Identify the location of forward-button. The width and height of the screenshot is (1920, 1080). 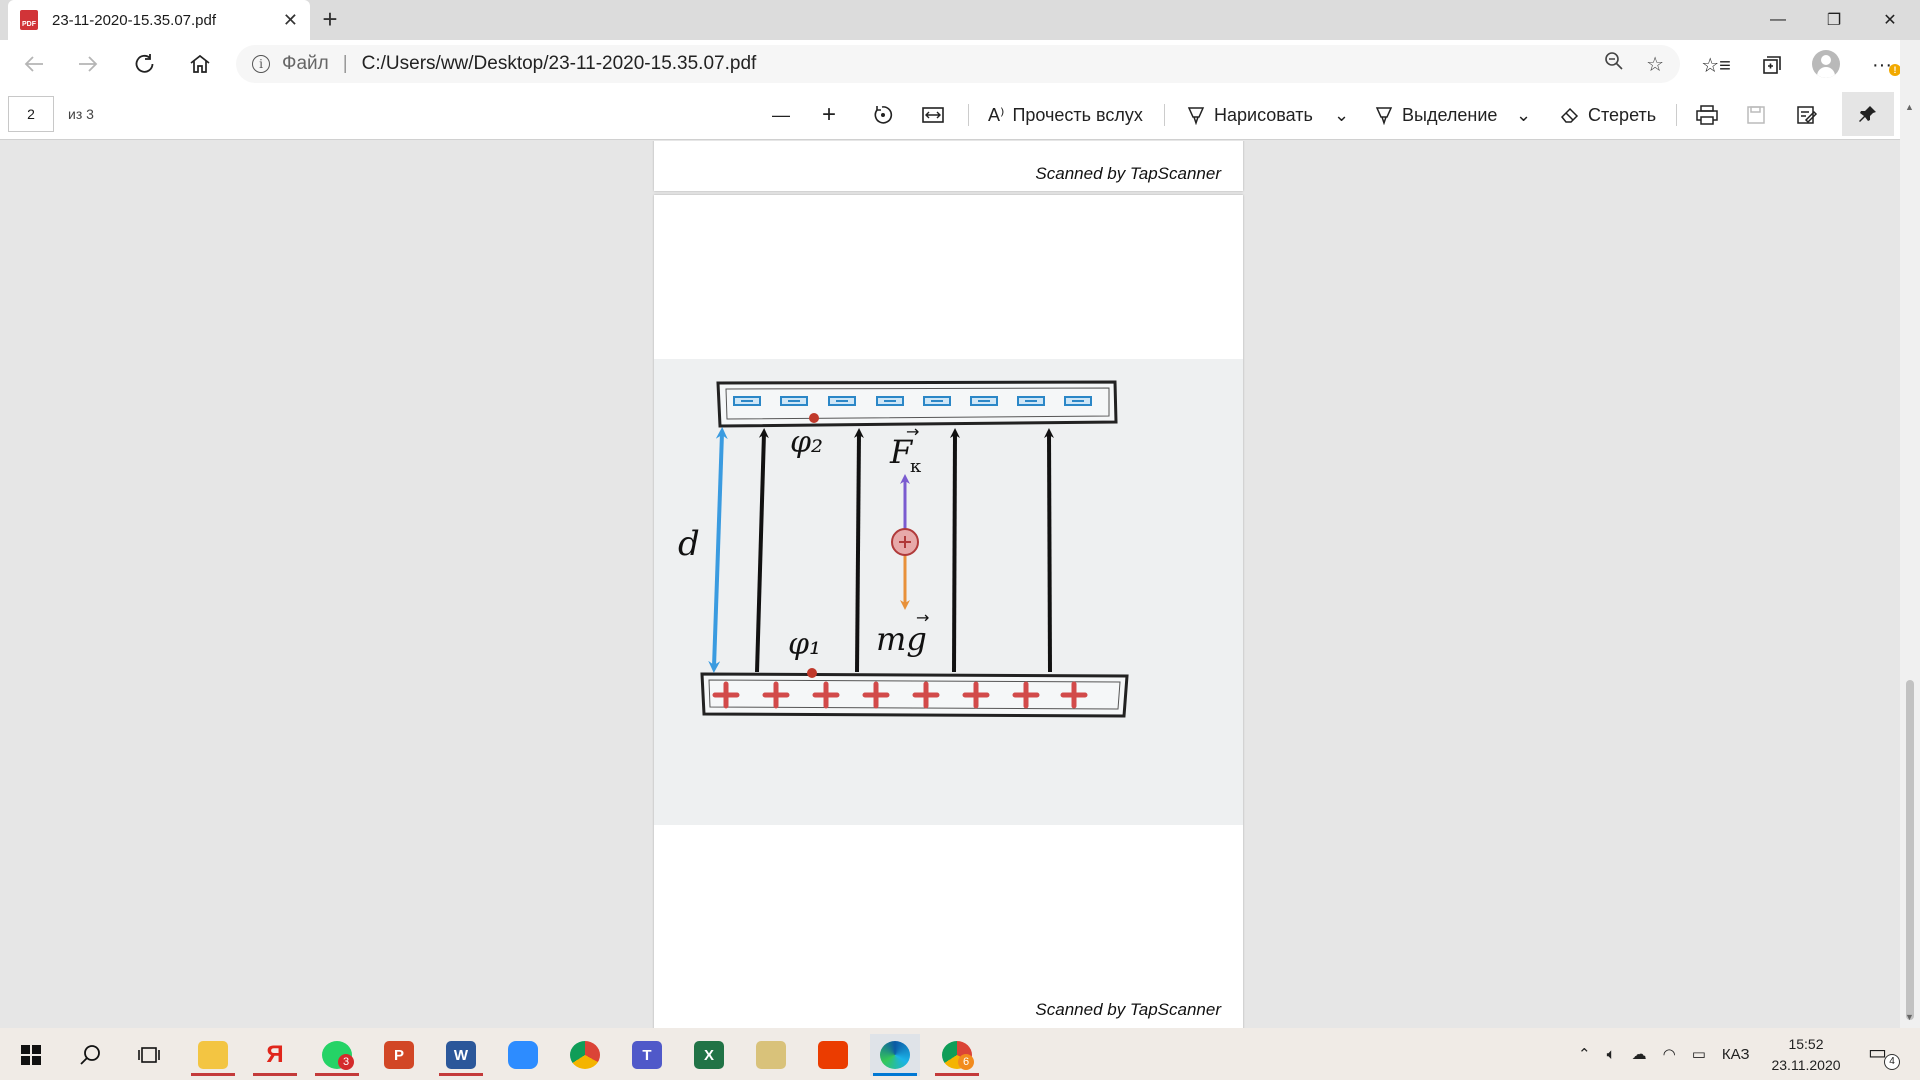
(88, 64).